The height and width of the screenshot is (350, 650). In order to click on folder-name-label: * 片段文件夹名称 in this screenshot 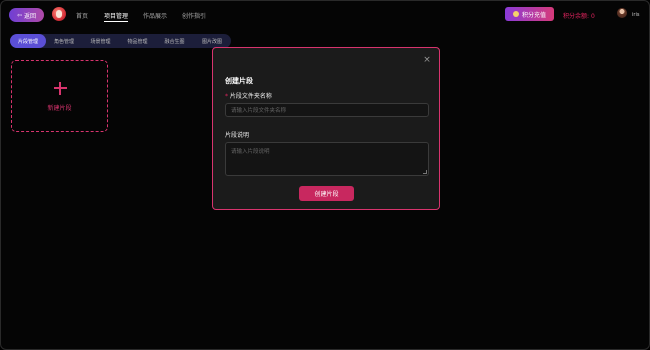, I will do `click(248, 95)`.